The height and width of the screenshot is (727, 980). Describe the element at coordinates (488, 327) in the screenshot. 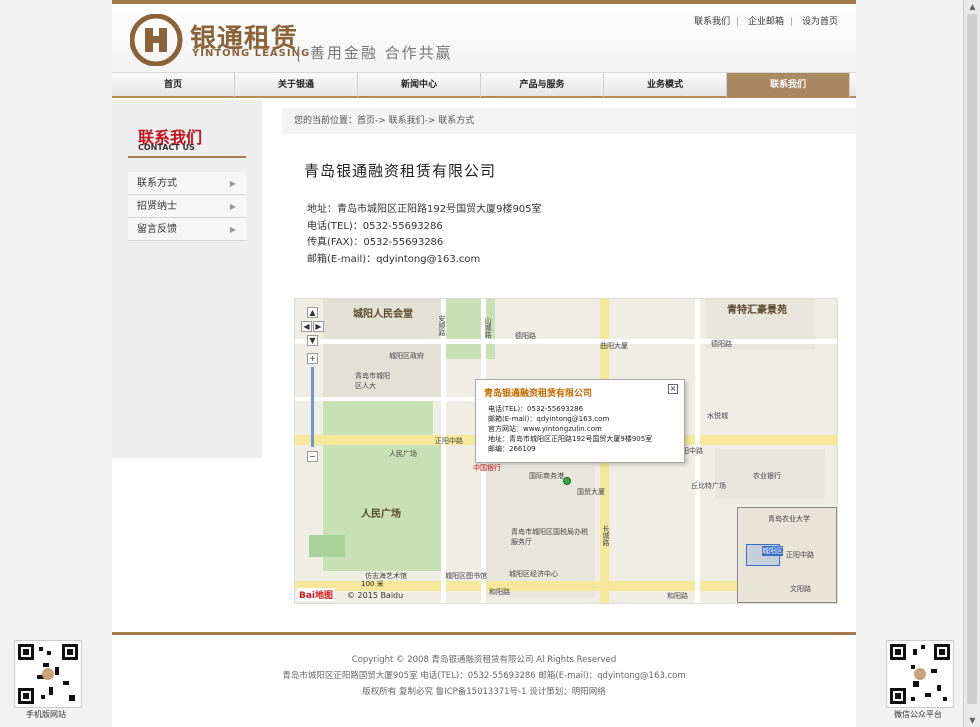

I see `map-label: 山城路` at that location.